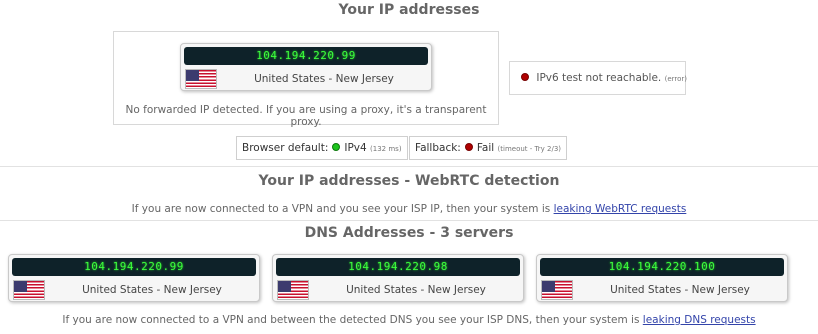 This screenshot has height=334, width=818. Describe the element at coordinates (529, 149) in the screenshot. I see `fallback-detail: (timeout - Try 2/3)` at that location.